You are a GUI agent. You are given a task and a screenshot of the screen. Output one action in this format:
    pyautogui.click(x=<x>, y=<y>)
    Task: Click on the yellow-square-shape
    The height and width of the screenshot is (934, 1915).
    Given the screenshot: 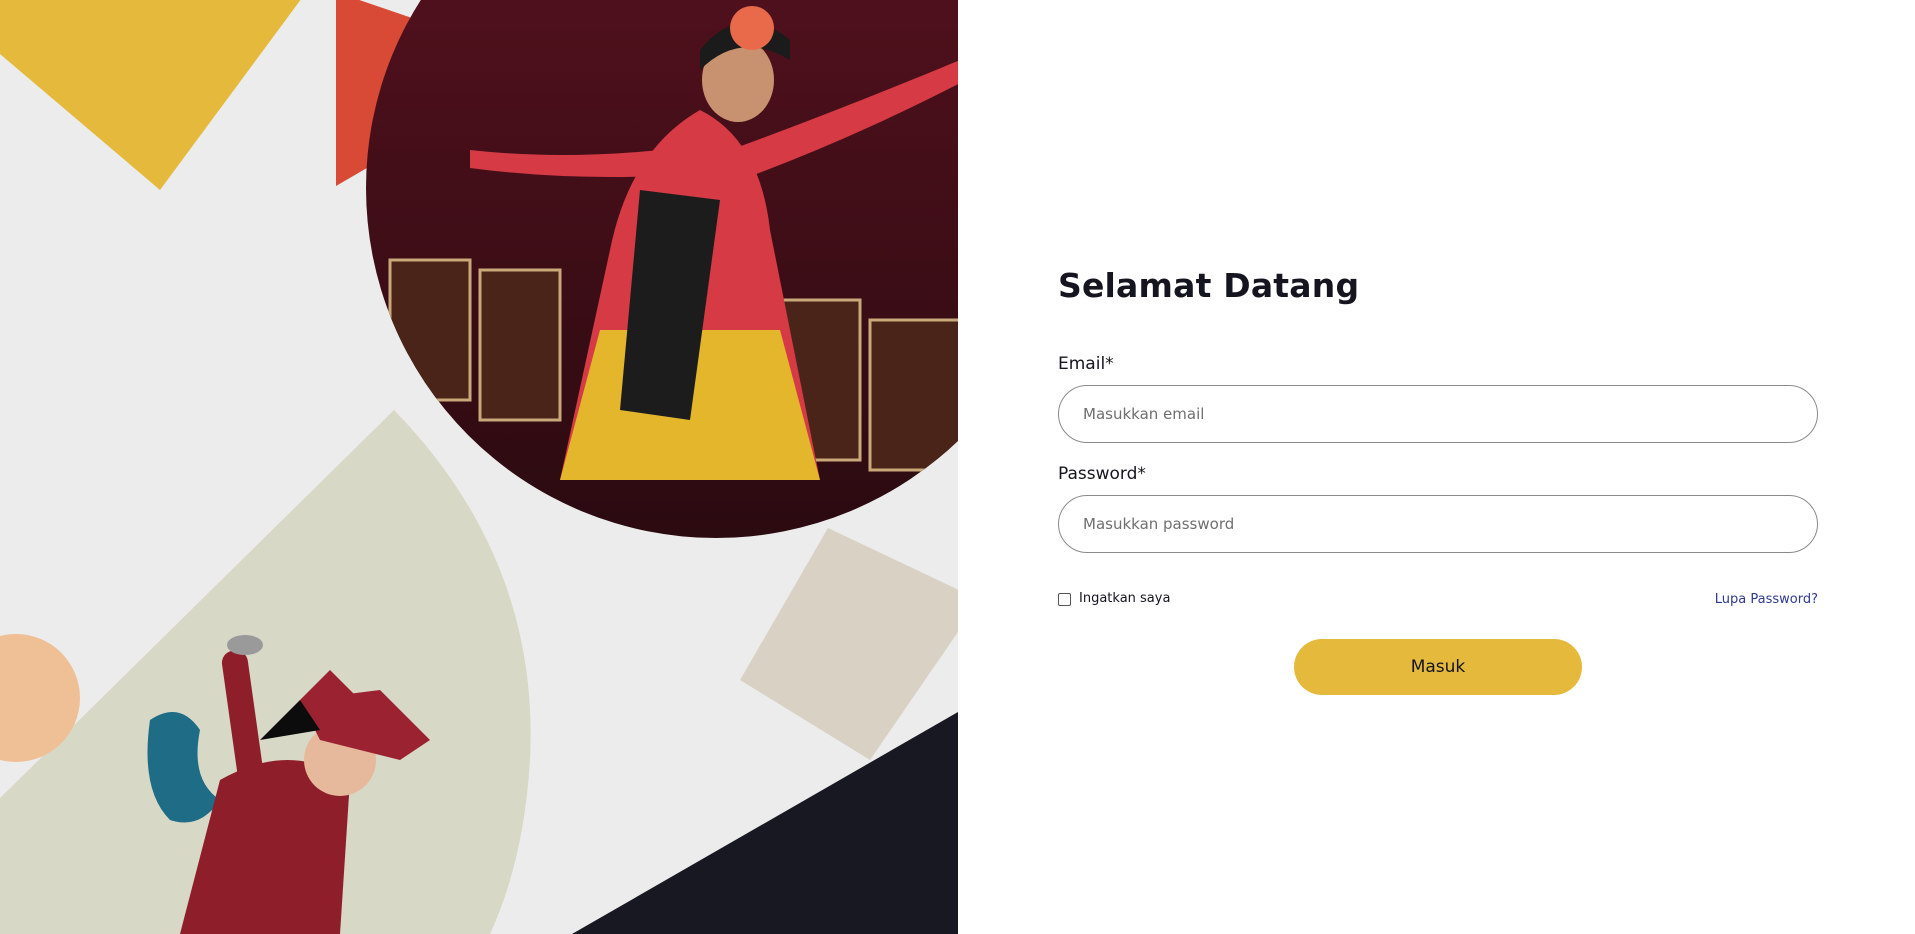 What is the action you would take?
    pyautogui.click(x=150, y=95)
    